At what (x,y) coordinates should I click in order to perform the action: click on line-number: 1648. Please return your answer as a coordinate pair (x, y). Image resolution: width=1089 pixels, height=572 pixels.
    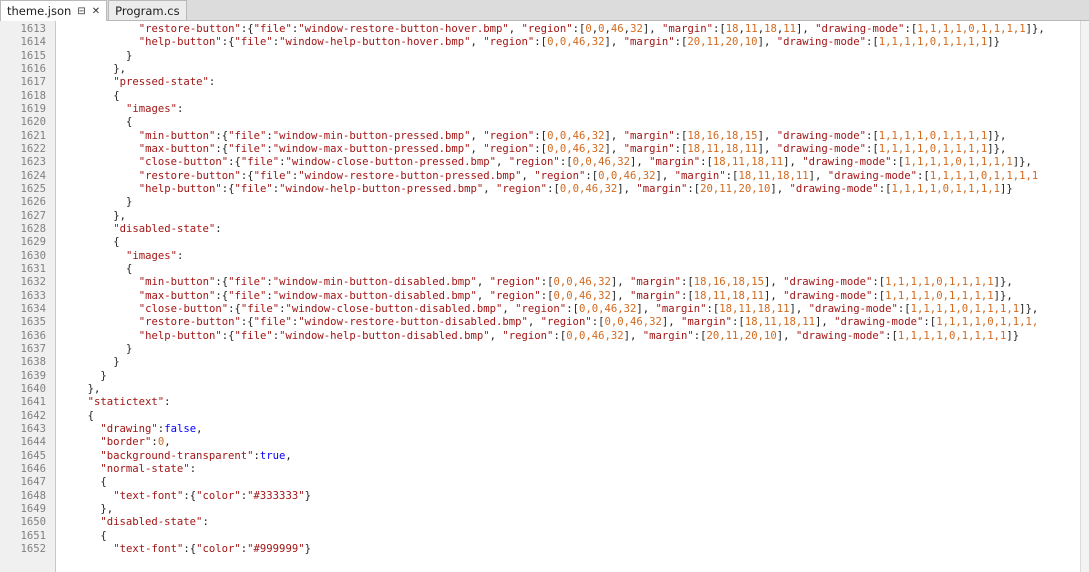
    Looking at the image, I should click on (33, 495).